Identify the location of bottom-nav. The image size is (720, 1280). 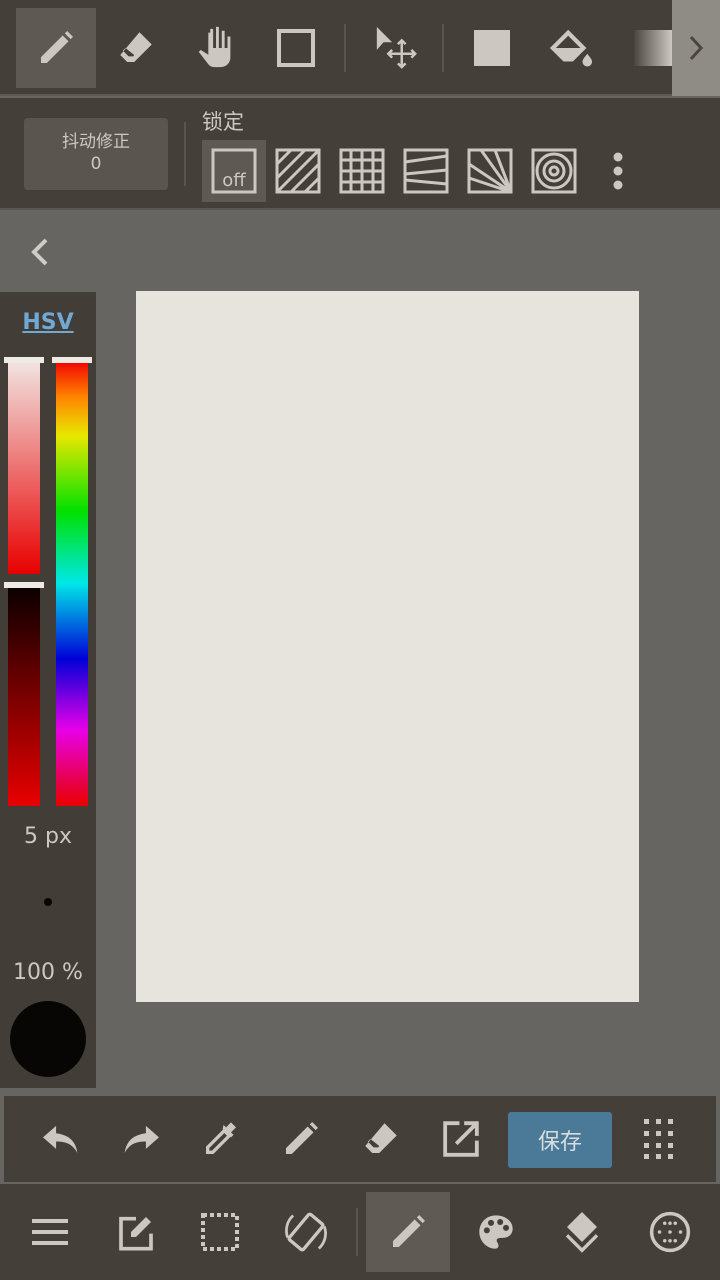
(360, 1232).